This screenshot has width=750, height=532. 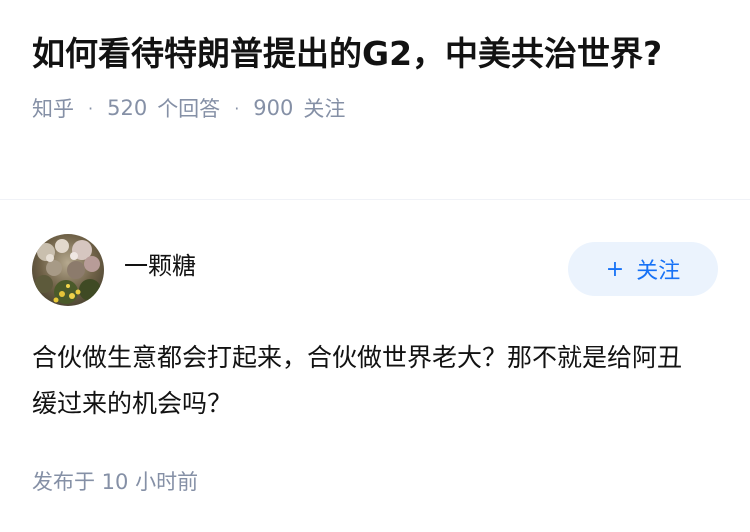 I want to click on answer-count-label: 个回答, so click(x=189, y=109).